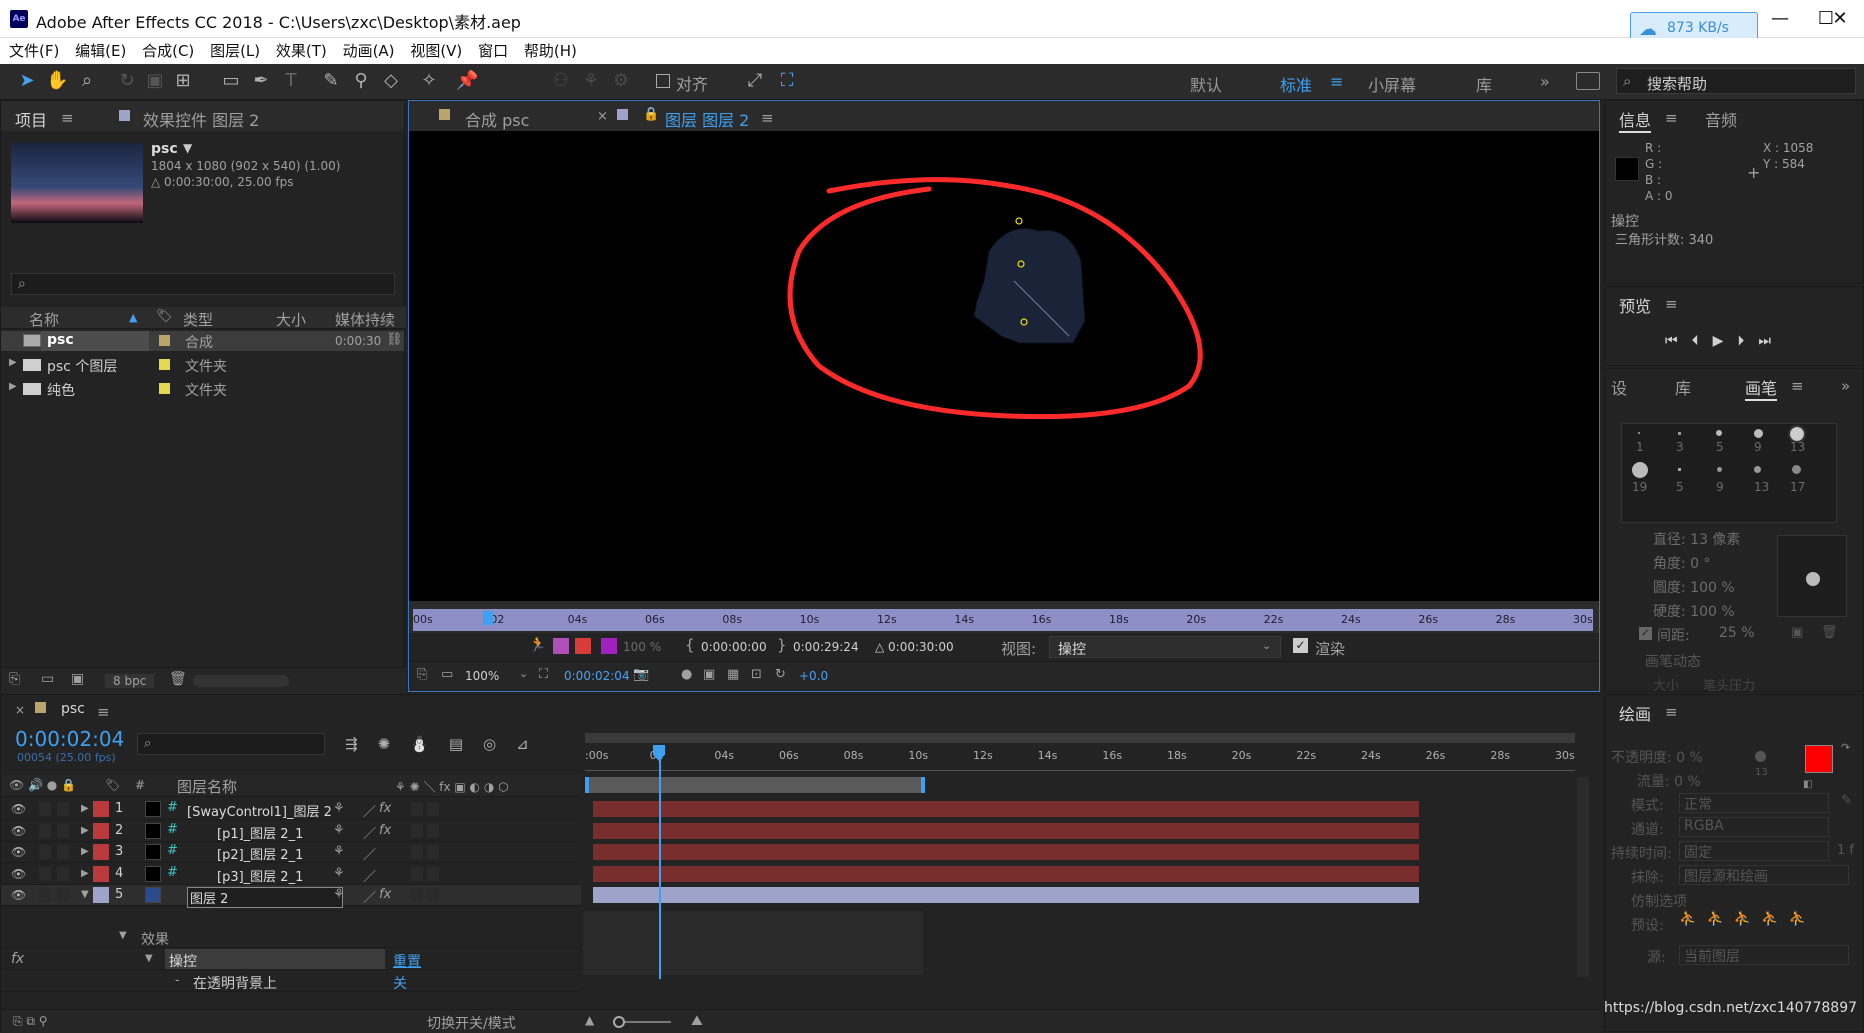  What do you see at coordinates (1683, 387) in the screenshot?
I see `tab-library: 库` at bounding box center [1683, 387].